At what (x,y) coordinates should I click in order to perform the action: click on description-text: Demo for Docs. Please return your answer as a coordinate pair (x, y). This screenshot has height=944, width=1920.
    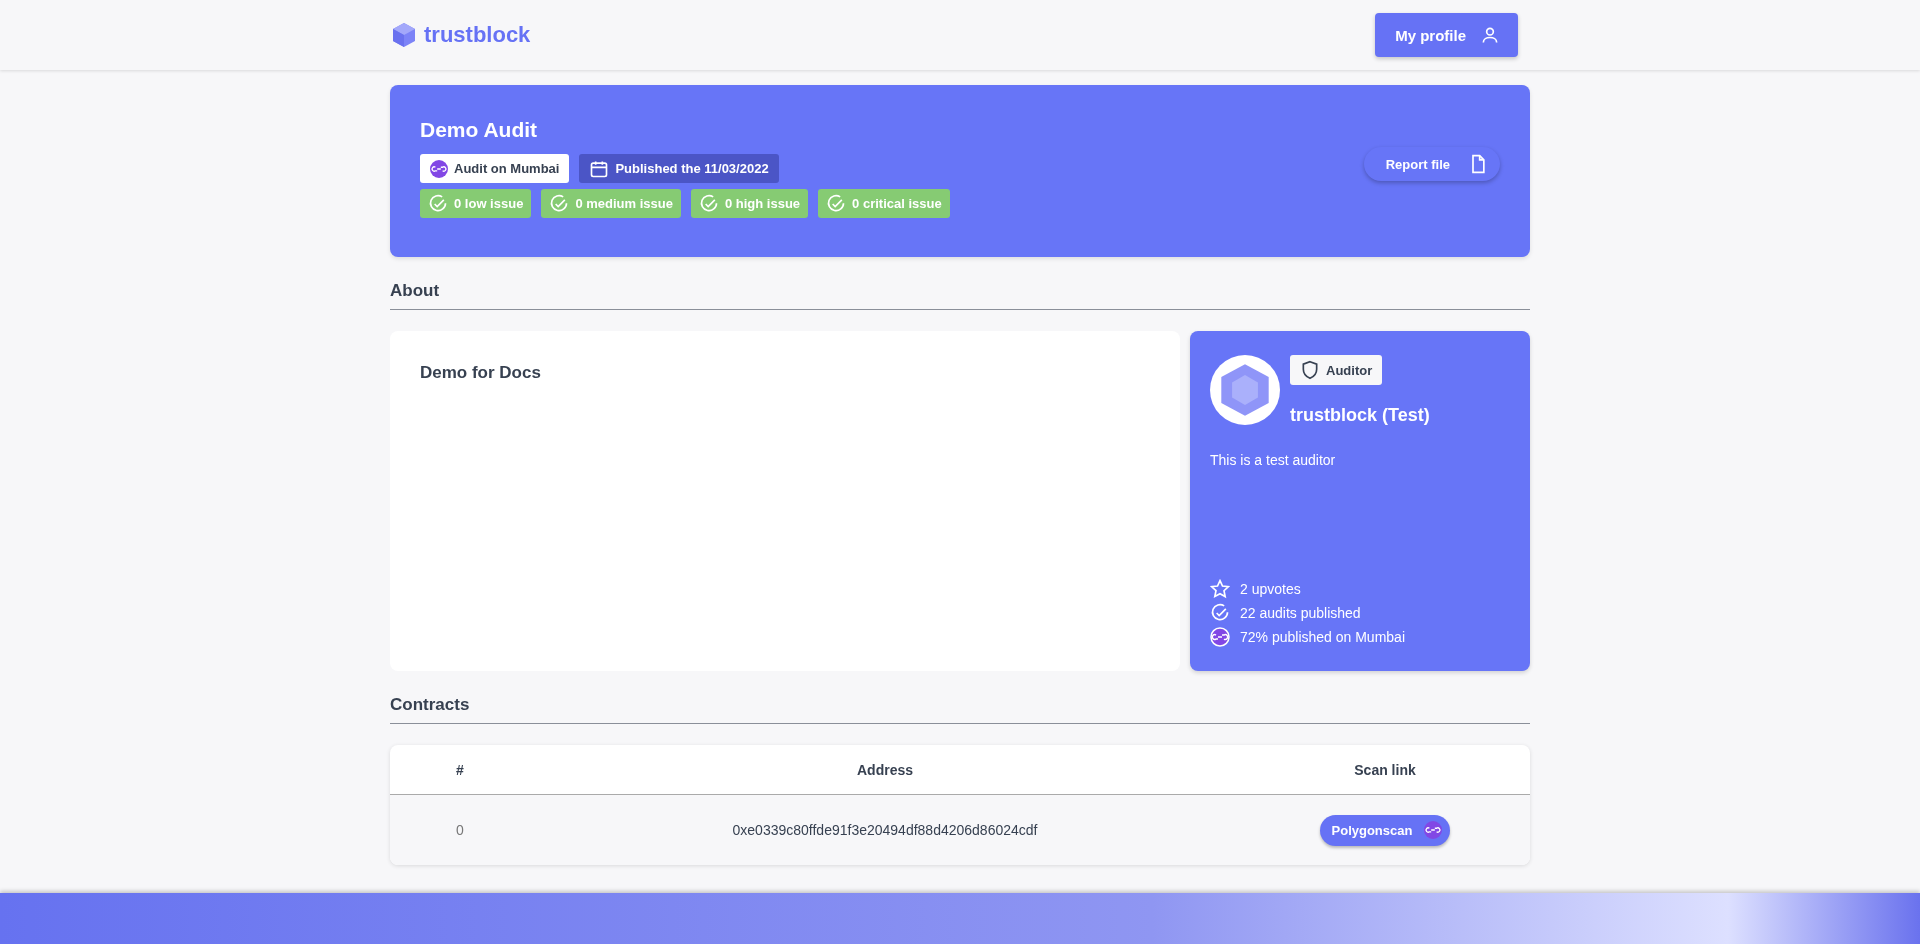
    Looking at the image, I should click on (480, 372).